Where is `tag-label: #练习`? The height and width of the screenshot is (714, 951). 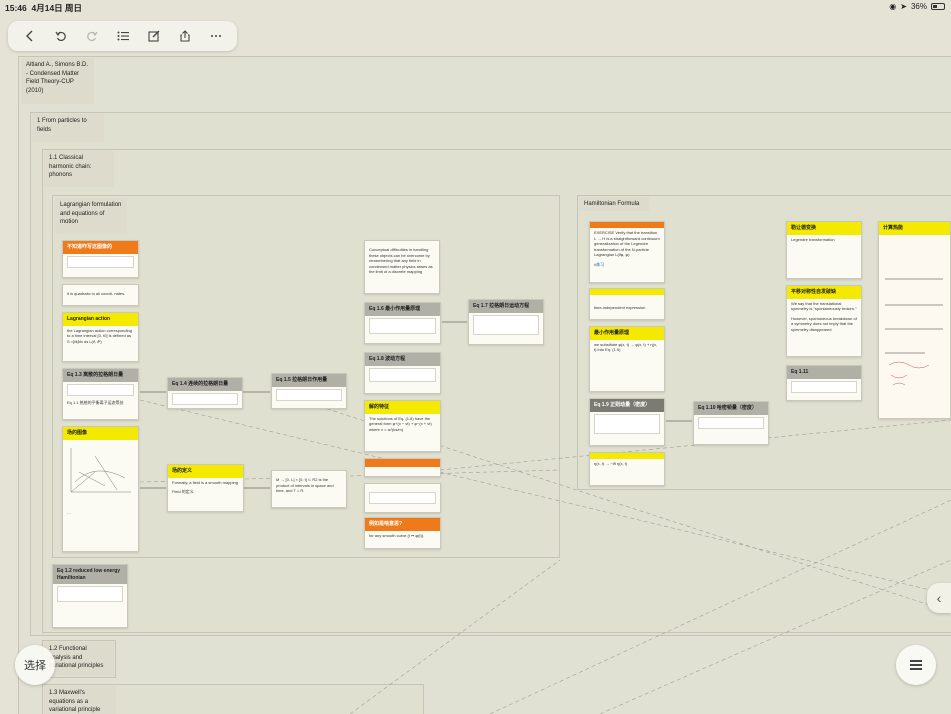 tag-label: #练习 is located at coordinates (599, 264).